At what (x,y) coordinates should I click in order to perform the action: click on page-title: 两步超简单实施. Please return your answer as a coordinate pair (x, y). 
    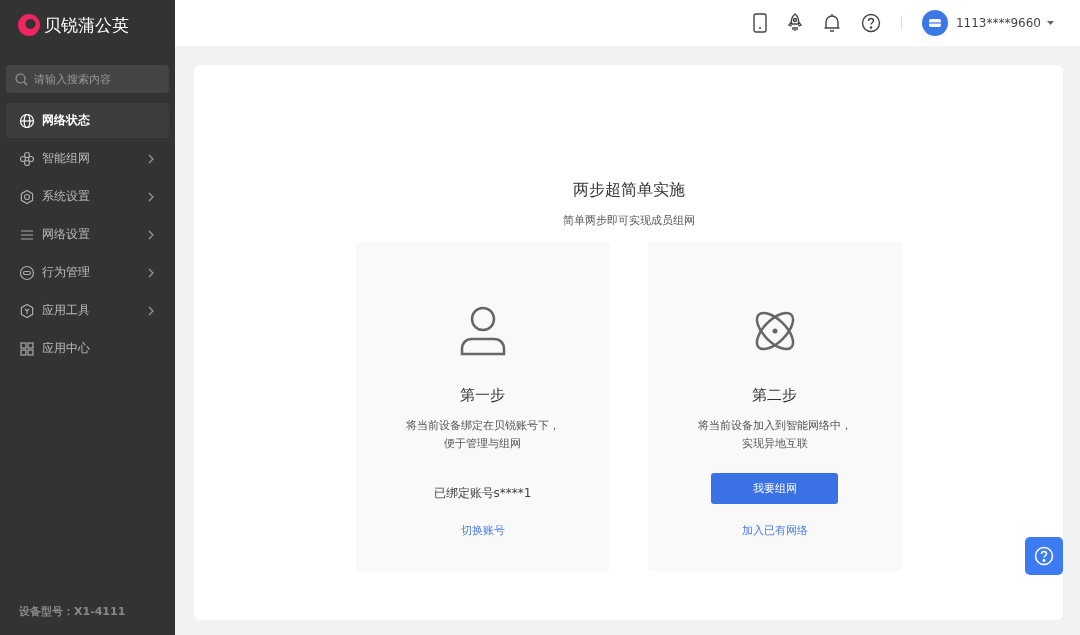
    Looking at the image, I should click on (628, 190).